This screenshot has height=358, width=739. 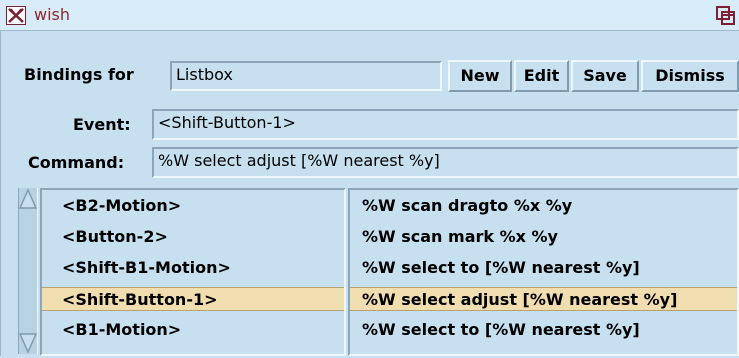 What do you see at coordinates (541, 76) in the screenshot?
I see `edit-button: Edit` at bounding box center [541, 76].